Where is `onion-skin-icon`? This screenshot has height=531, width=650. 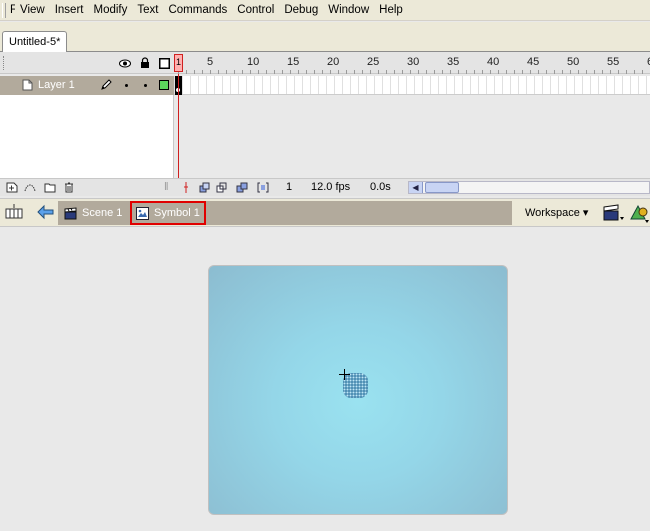
onion-skin-icon is located at coordinates (205, 187).